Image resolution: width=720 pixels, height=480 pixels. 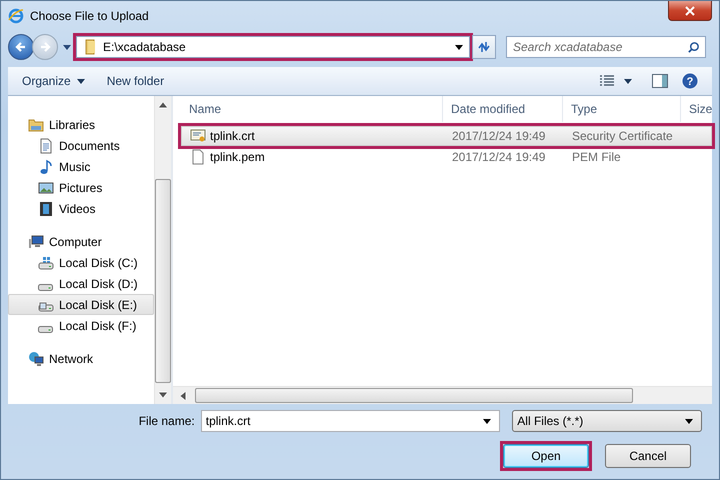 I want to click on list-view-icon, so click(x=607, y=81).